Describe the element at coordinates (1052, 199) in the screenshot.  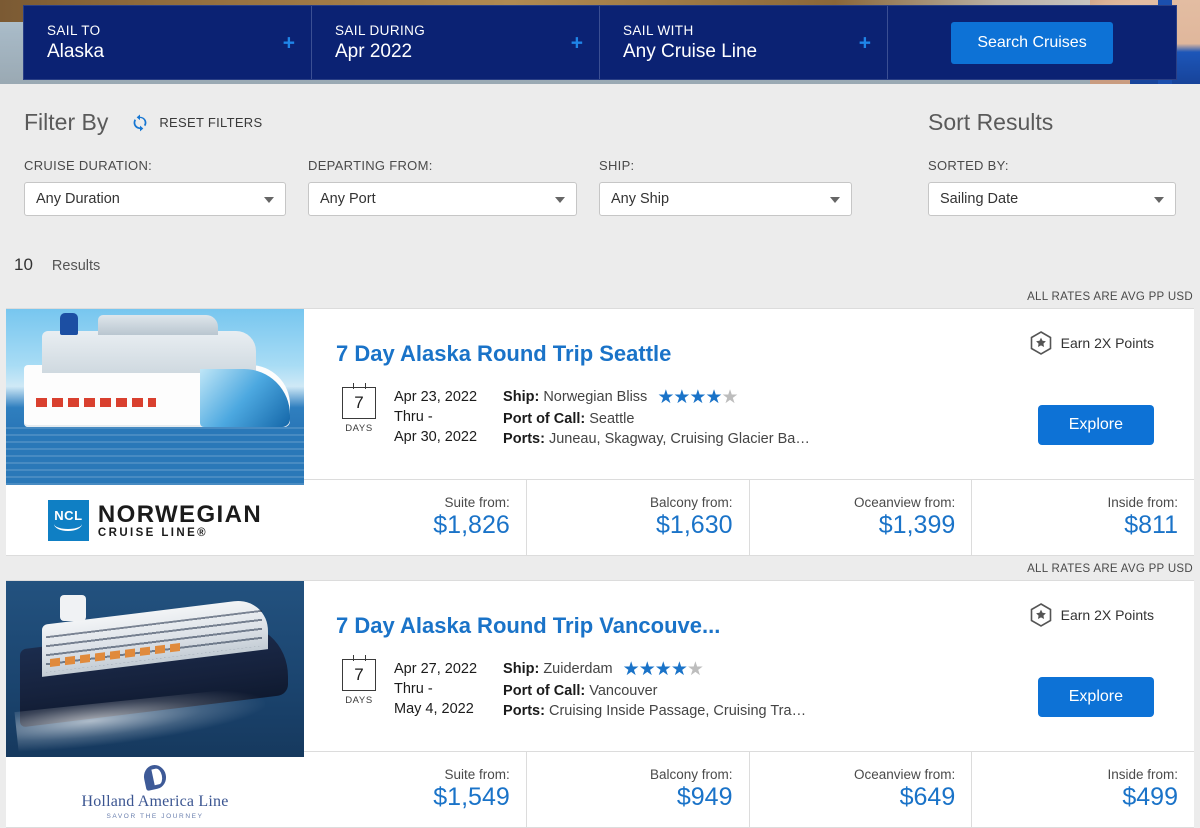
I see `sorted-by-select: Sailing Date` at that location.